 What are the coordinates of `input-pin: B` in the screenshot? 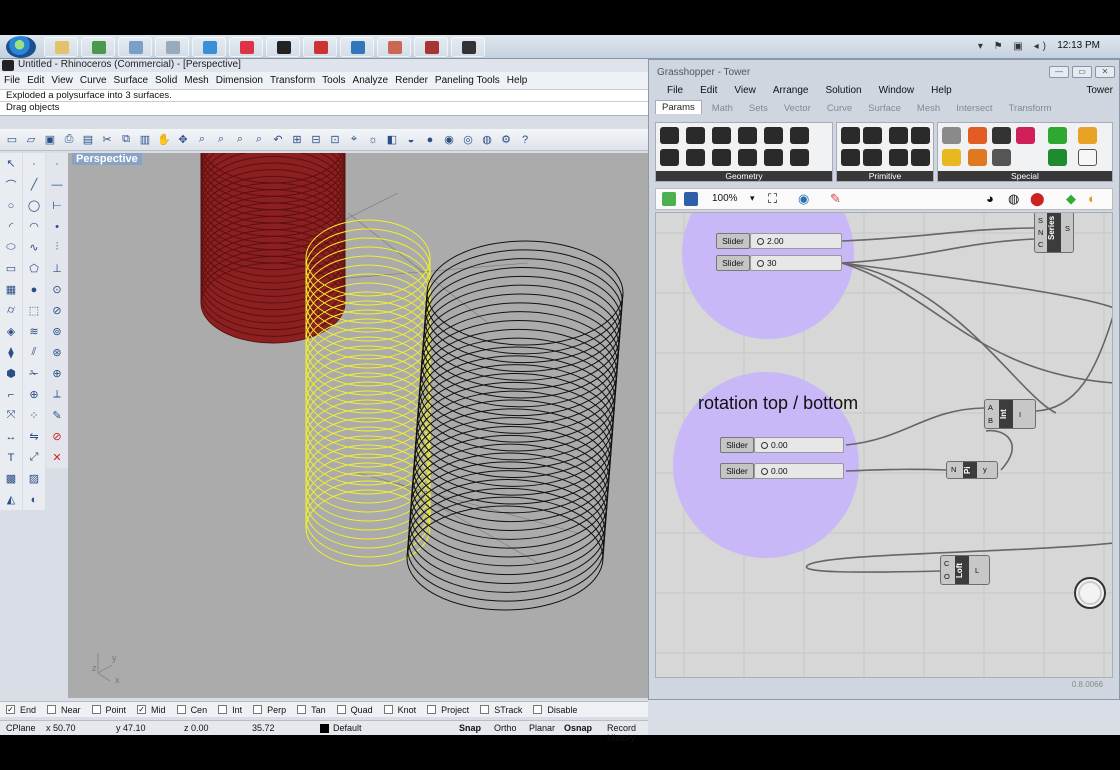 It's located at (990, 420).